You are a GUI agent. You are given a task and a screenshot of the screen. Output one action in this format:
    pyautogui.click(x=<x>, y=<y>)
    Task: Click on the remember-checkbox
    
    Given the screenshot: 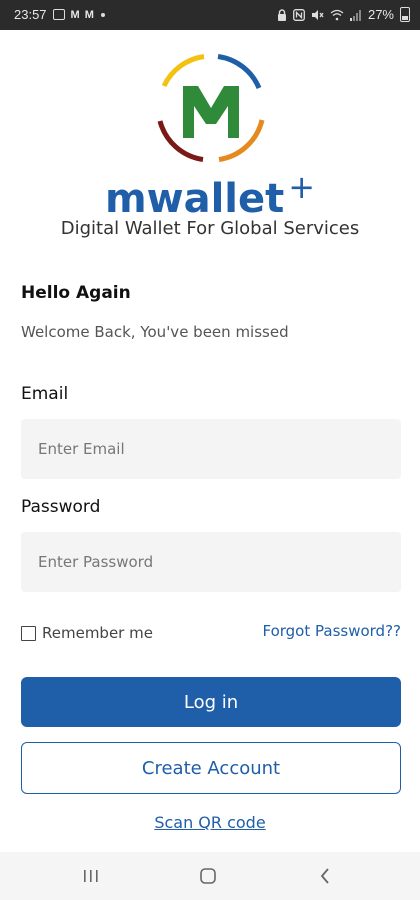 What is the action you would take?
    pyautogui.click(x=28, y=633)
    